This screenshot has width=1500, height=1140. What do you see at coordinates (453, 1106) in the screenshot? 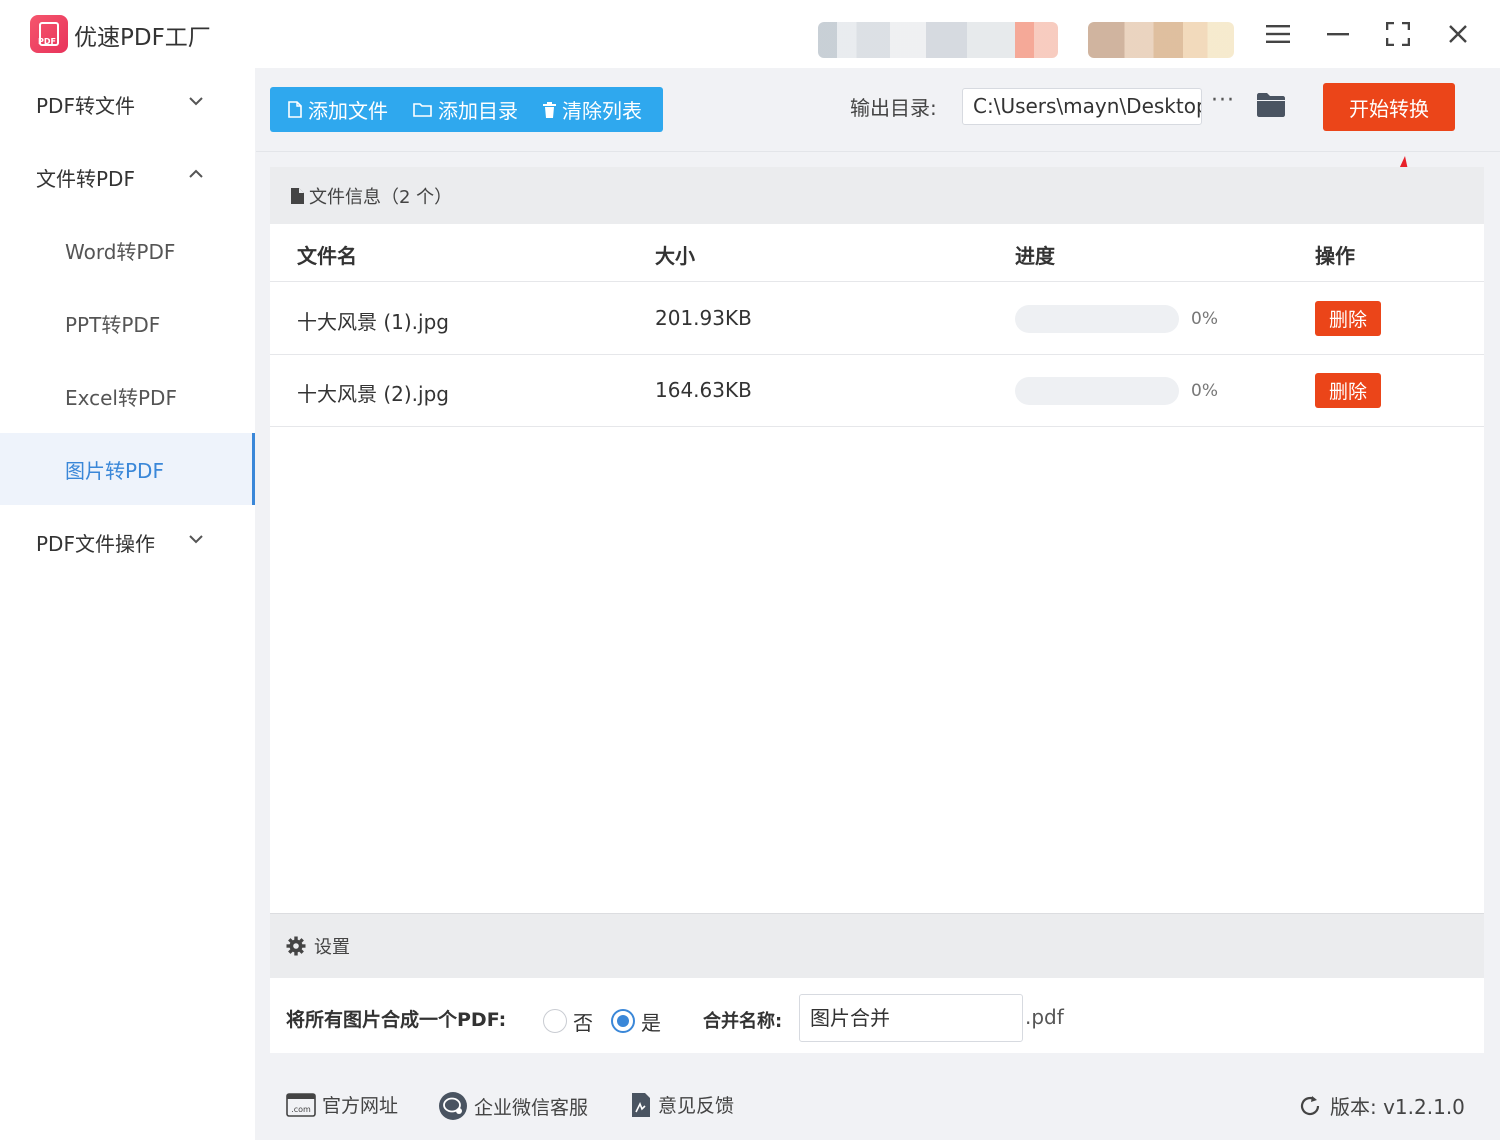
I see `wechat-icon` at bounding box center [453, 1106].